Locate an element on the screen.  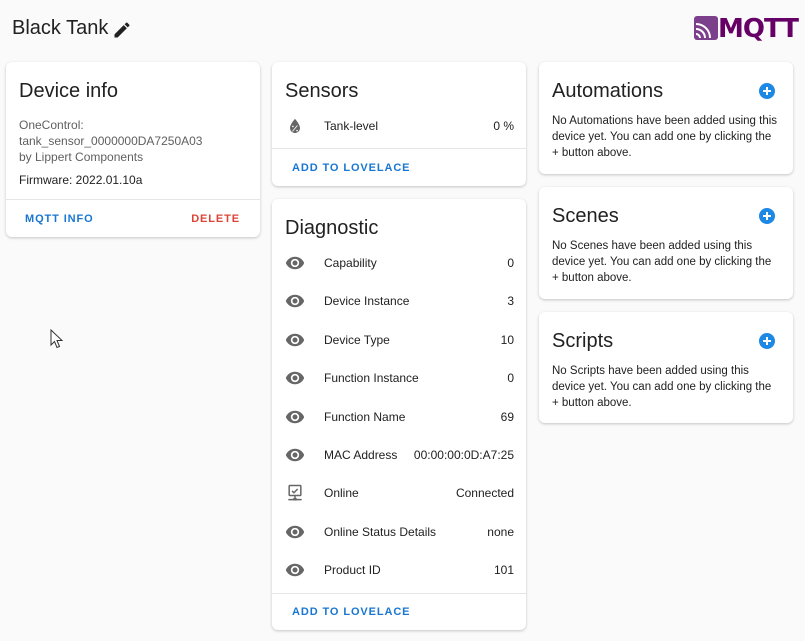
sensor-label: Tank-level is located at coordinates (351, 126).